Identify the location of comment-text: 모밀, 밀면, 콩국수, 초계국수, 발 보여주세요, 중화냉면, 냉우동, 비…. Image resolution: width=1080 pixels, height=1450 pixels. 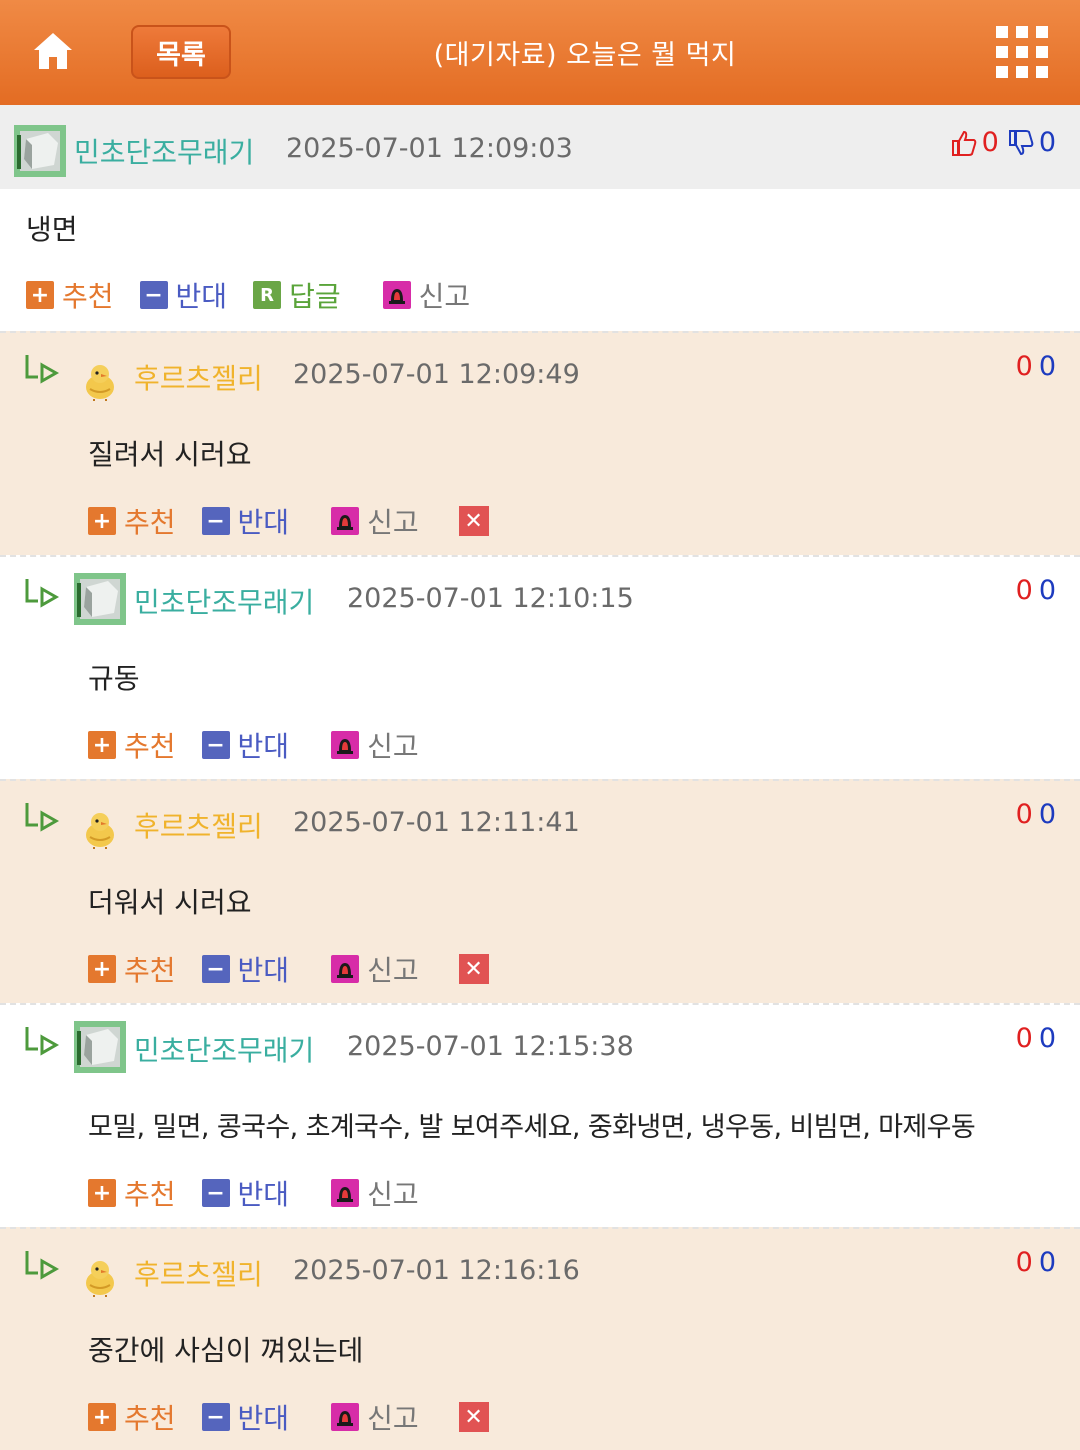
(532, 1127).